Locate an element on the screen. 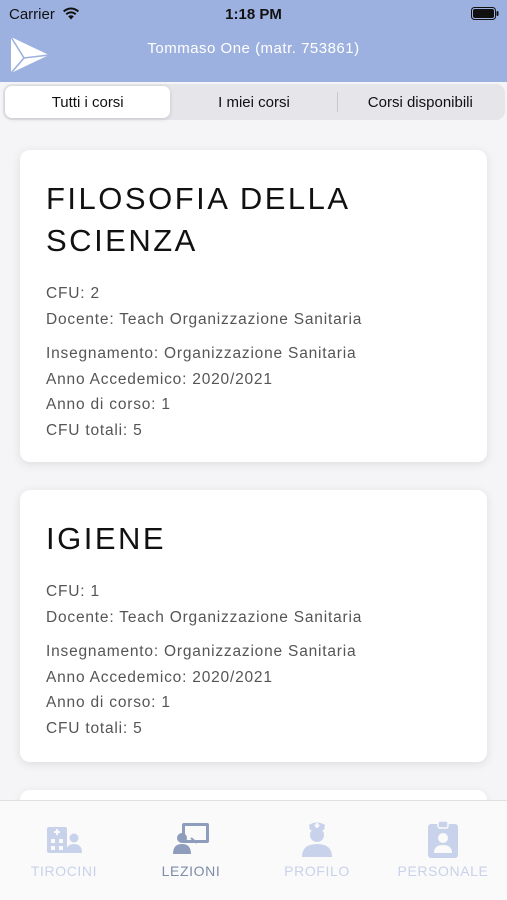  status-bar: Carrier 1:18 PM is located at coordinates (253, 15).